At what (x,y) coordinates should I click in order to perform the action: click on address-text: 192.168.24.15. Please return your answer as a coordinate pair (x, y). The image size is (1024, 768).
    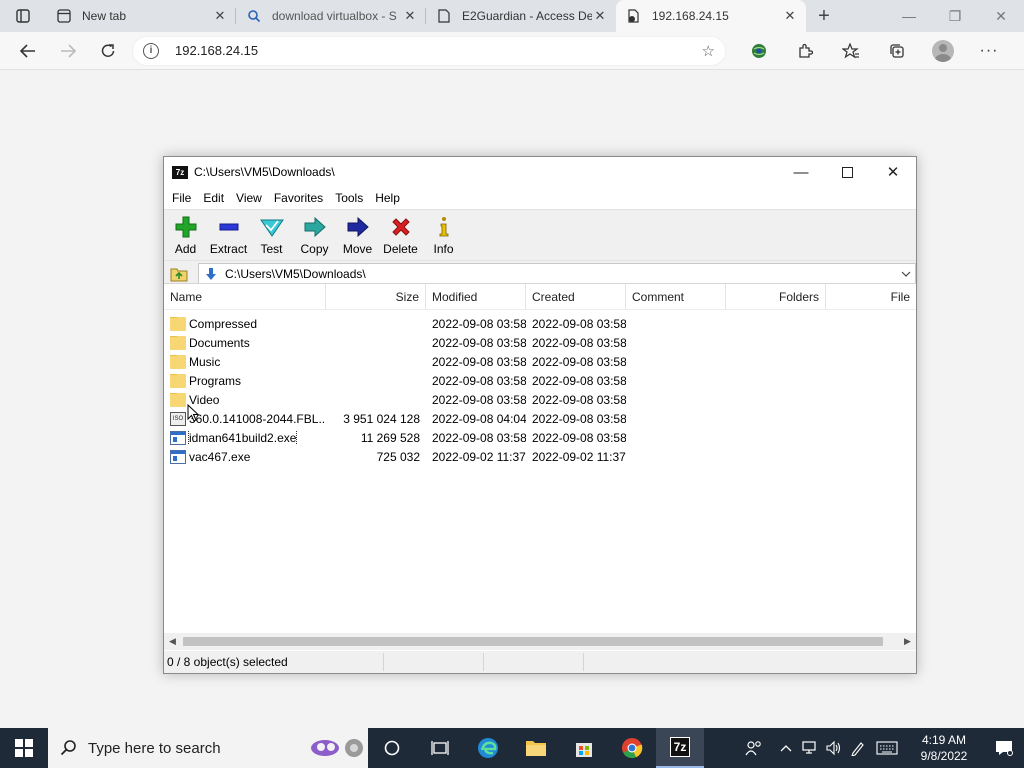
    Looking at the image, I should click on (438, 50).